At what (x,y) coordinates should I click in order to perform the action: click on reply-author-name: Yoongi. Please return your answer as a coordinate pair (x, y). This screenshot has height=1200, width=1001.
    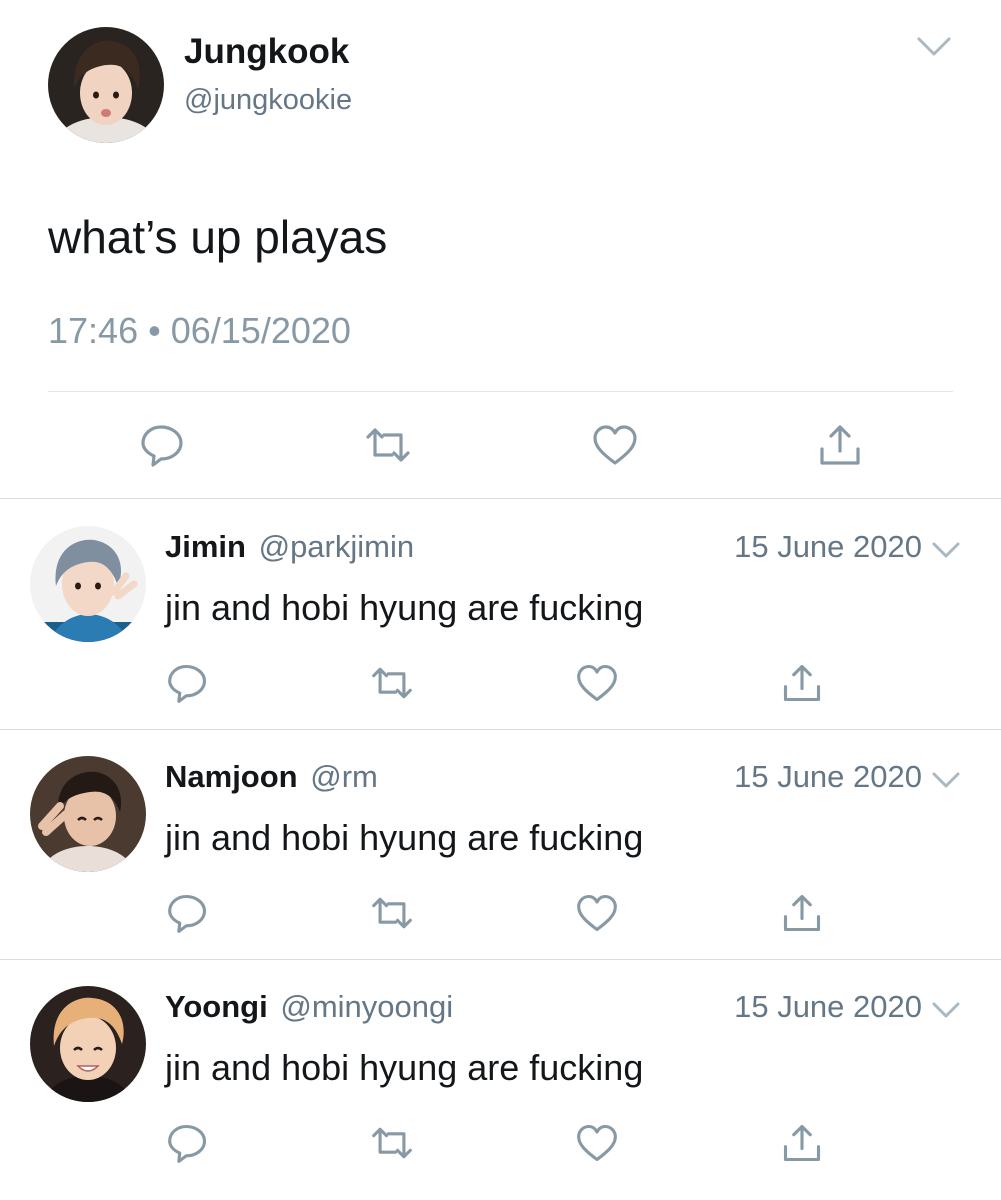
    Looking at the image, I should click on (216, 1006).